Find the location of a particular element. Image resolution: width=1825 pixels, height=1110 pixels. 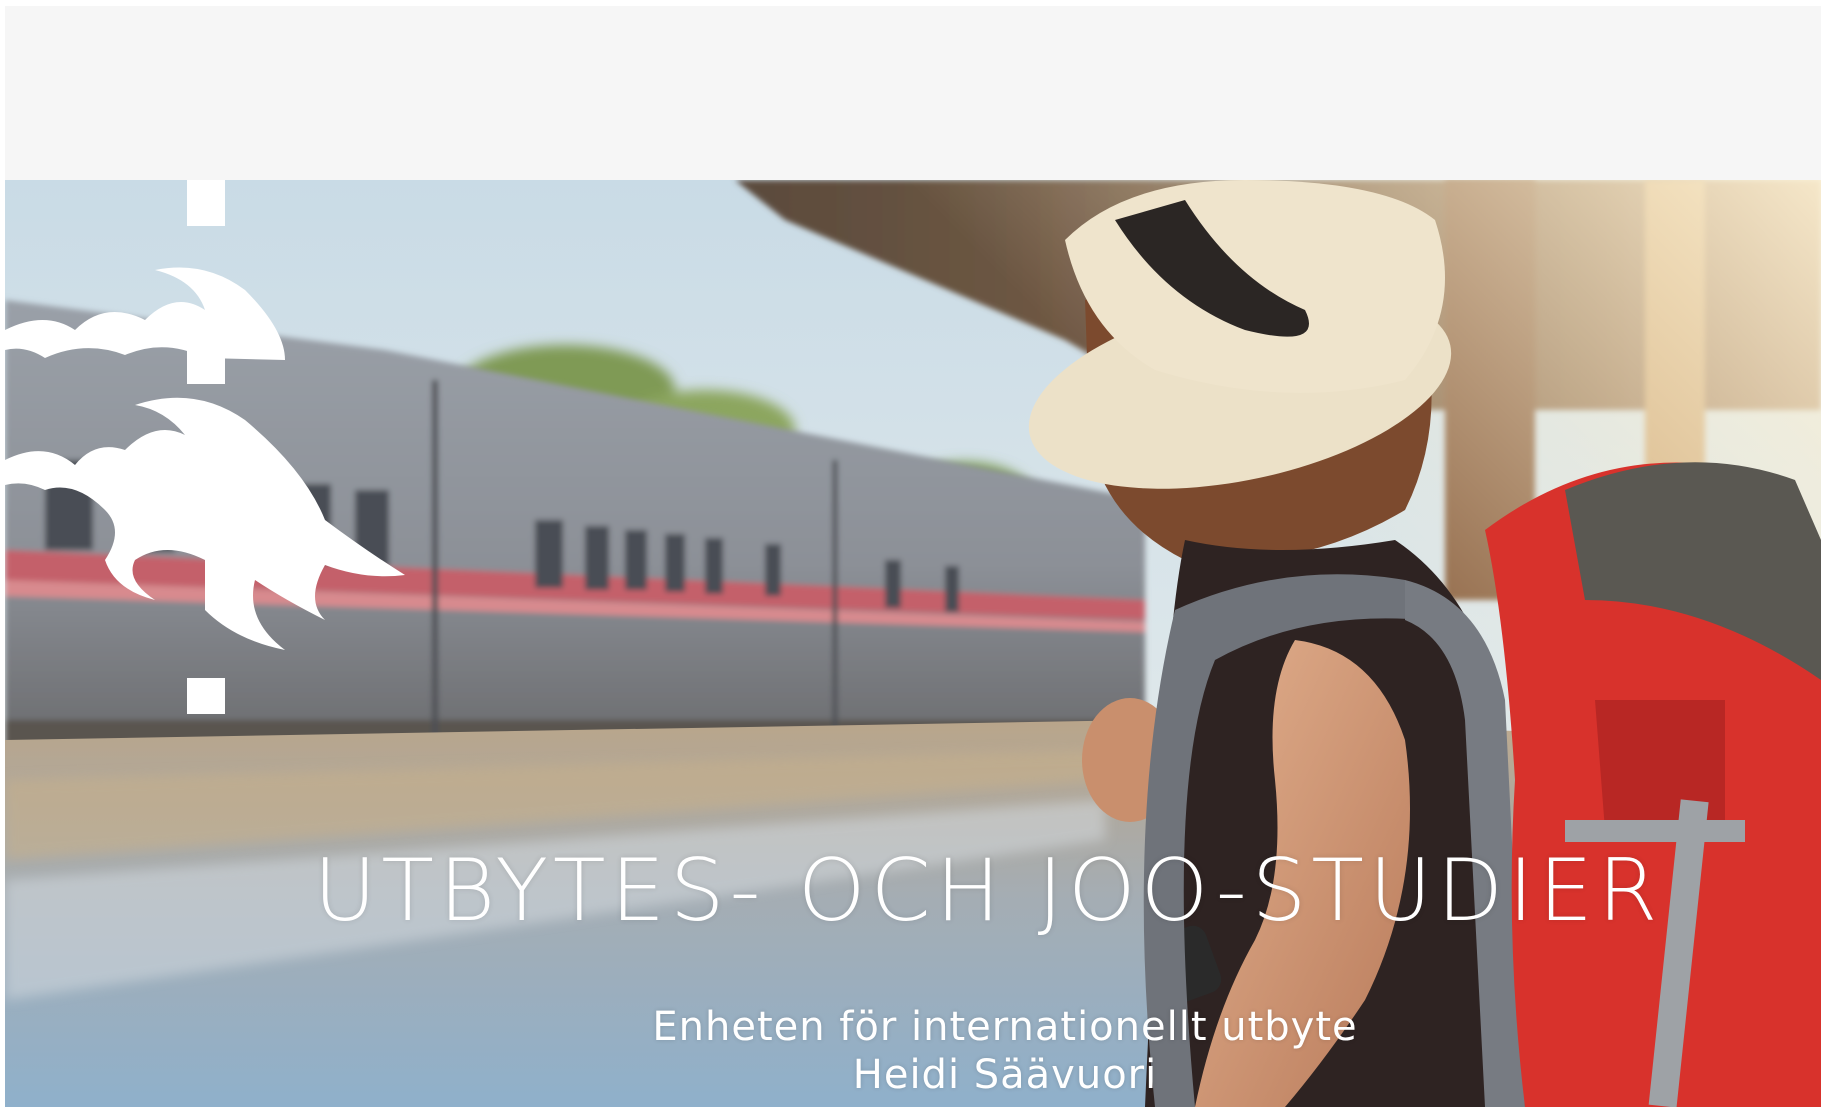

subtitle-unit: Enheten för internationellt utbyte is located at coordinates (1005, 1027).